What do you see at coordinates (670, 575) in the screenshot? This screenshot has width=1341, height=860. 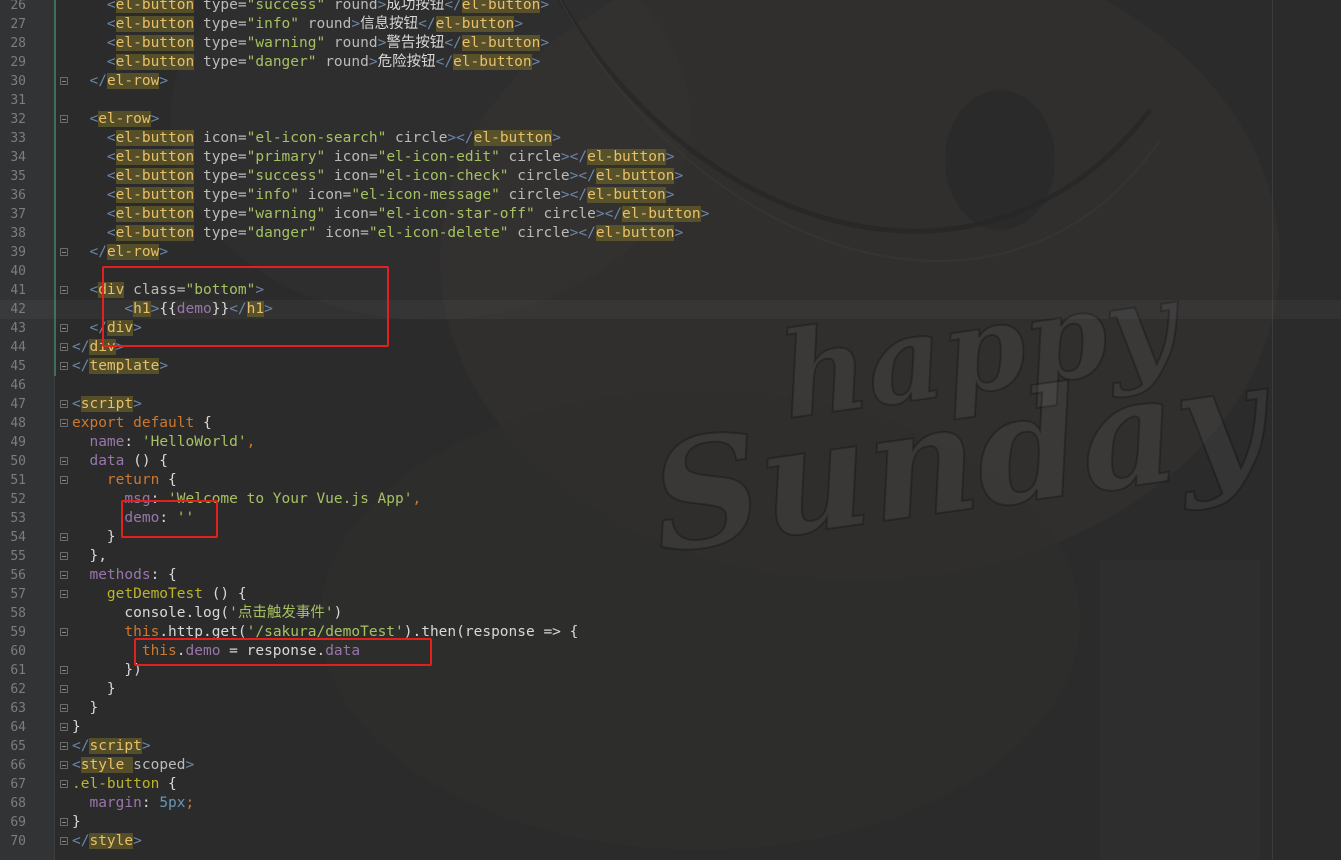 I see `code-line: 56 methods: {` at bounding box center [670, 575].